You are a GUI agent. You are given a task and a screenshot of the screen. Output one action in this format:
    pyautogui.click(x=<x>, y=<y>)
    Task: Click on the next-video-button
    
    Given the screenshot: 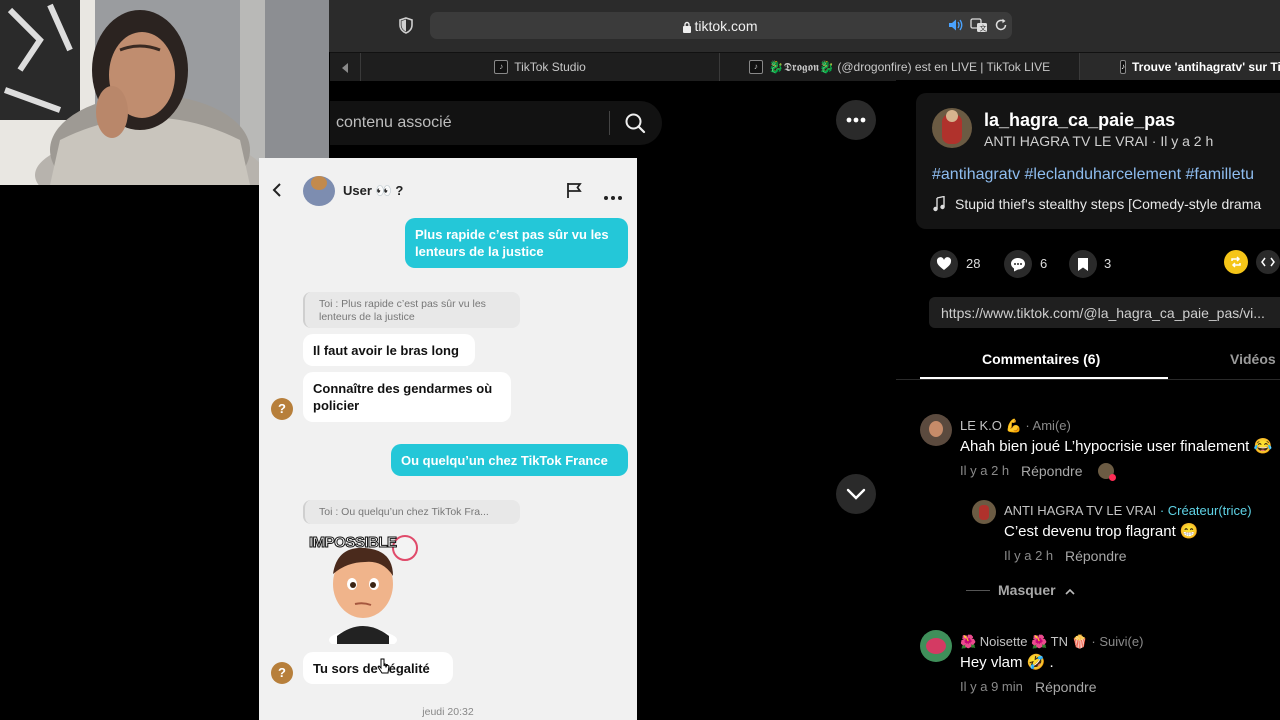 What is the action you would take?
    pyautogui.click(x=856, y=494)
    